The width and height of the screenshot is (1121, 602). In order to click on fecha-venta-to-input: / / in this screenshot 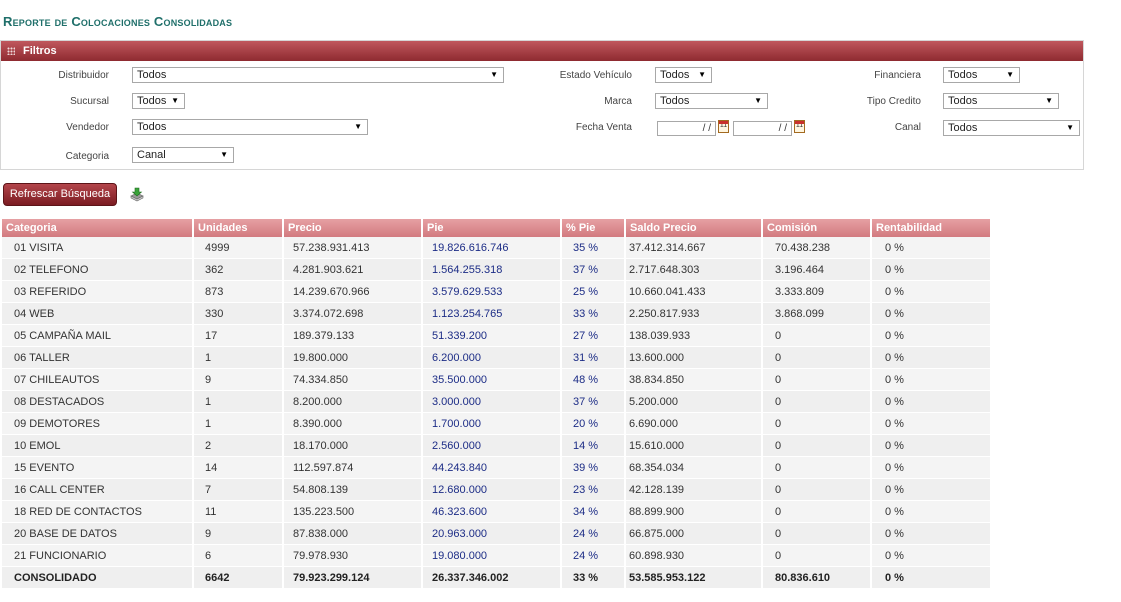, I will do `click(762, 128)`.